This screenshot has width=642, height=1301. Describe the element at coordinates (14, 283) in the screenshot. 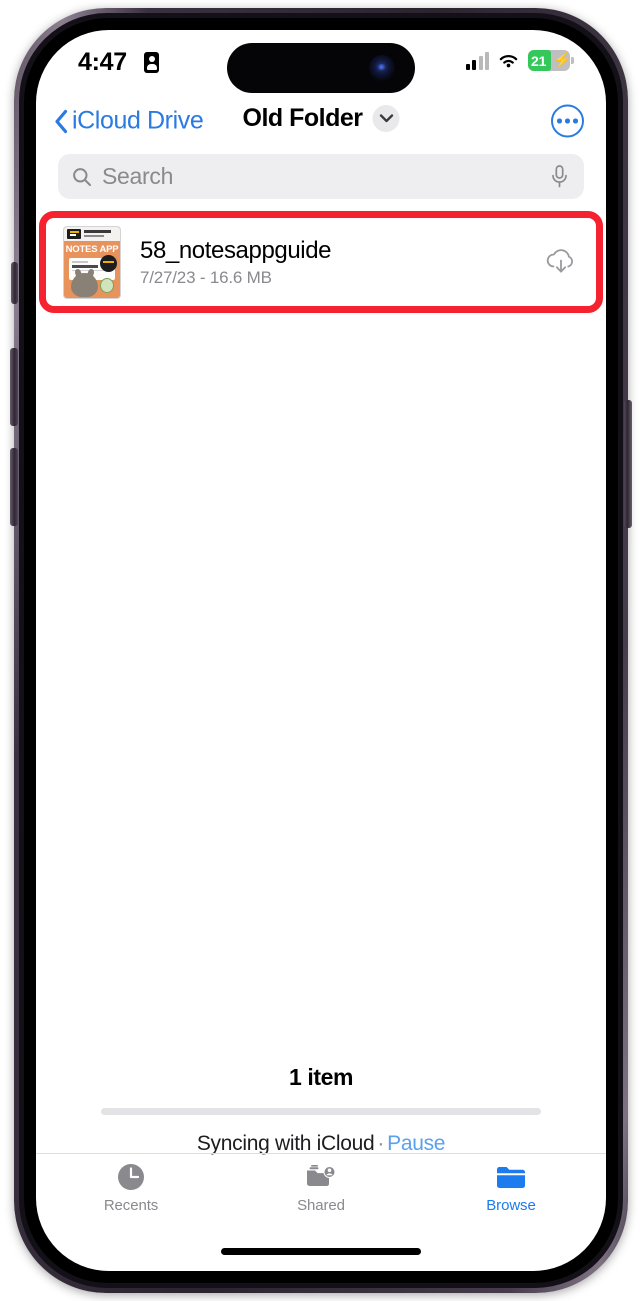

I see `mute-switch` at that location.